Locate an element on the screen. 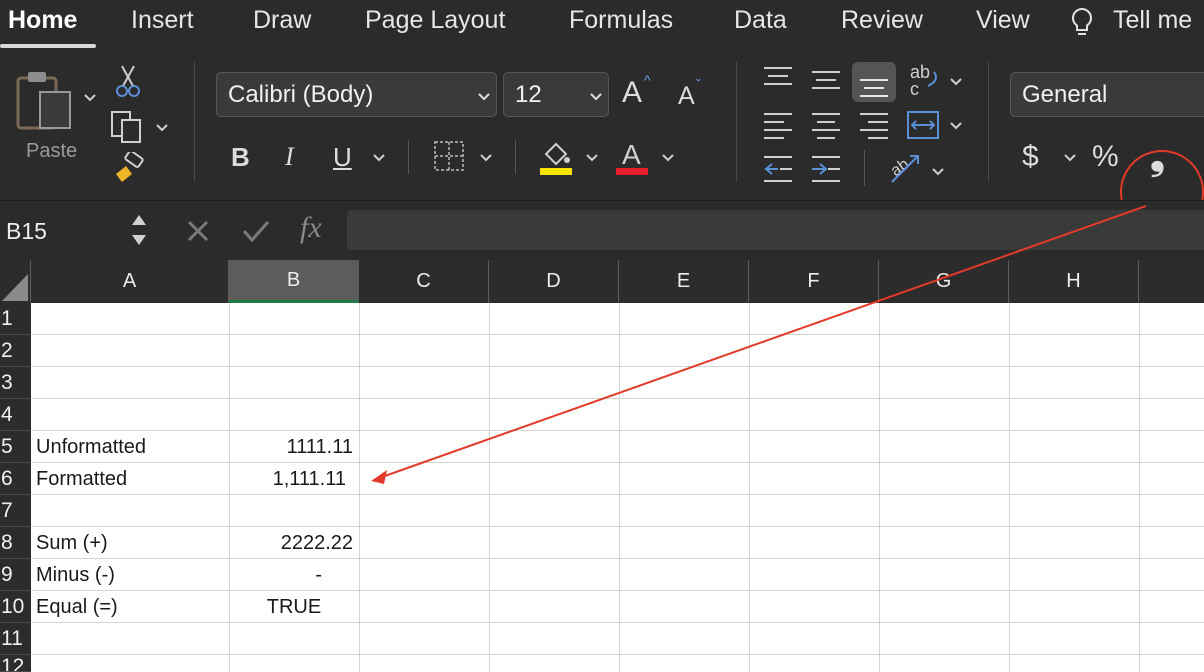  tab-data: Data is located at coordinates (760, 20).